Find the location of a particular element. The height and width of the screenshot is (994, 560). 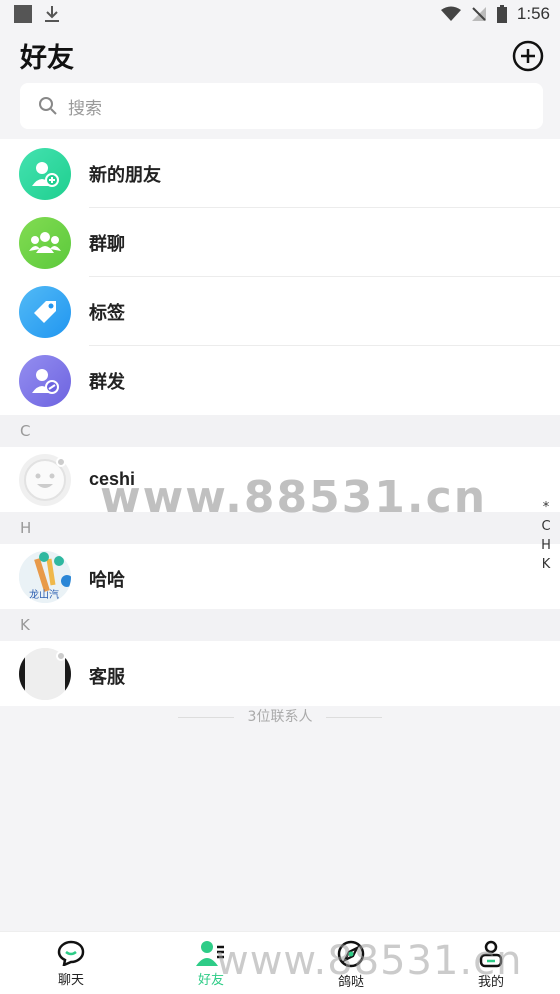

menu-label: 新的朋友 is located at coordinates (125, 175).